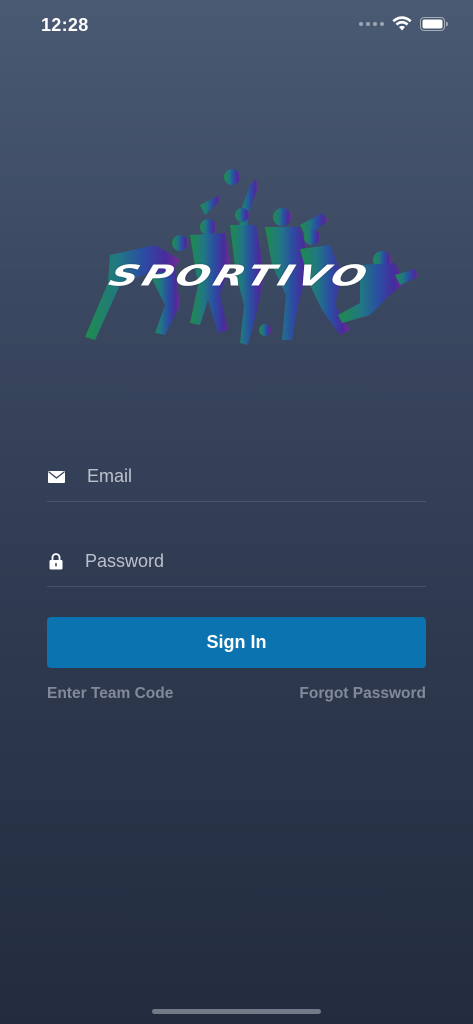  I want to click on status-bar: 12:28, so click(236, 26).